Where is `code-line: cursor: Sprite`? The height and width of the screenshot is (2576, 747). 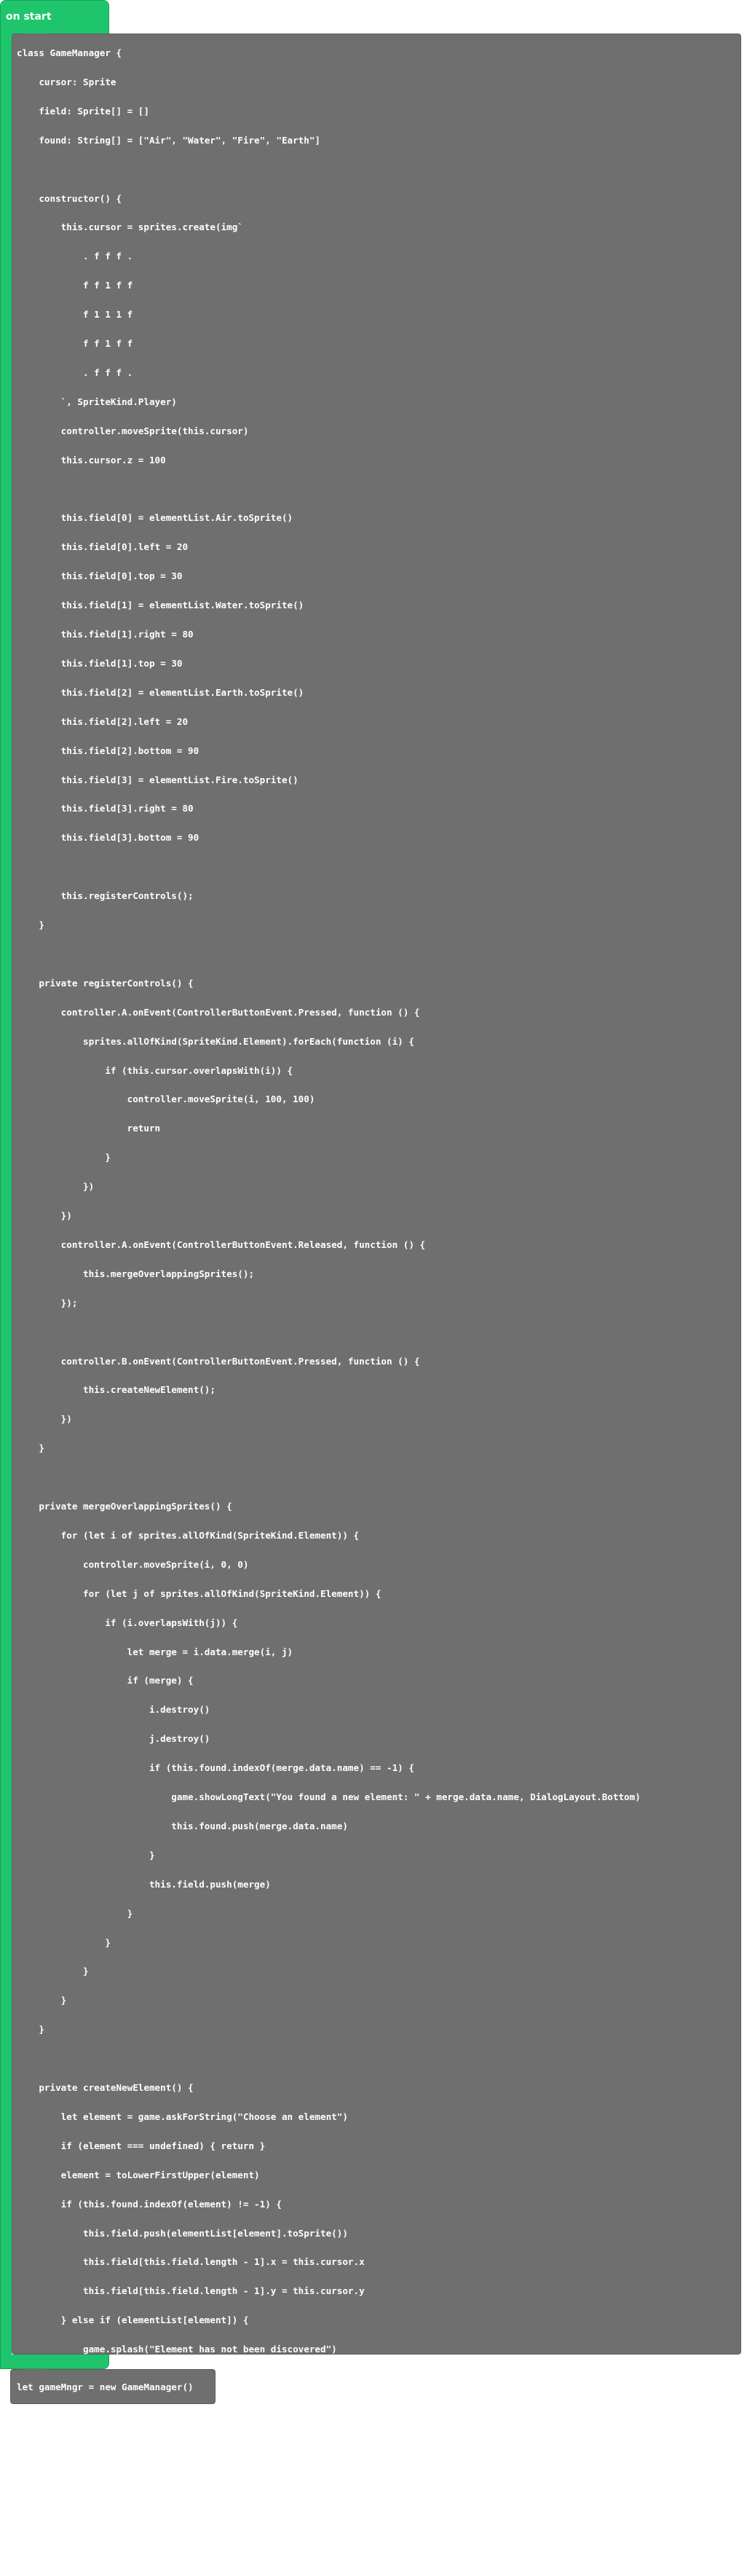 code-line: cursor: Sprite is located at coordinates (66, 81).